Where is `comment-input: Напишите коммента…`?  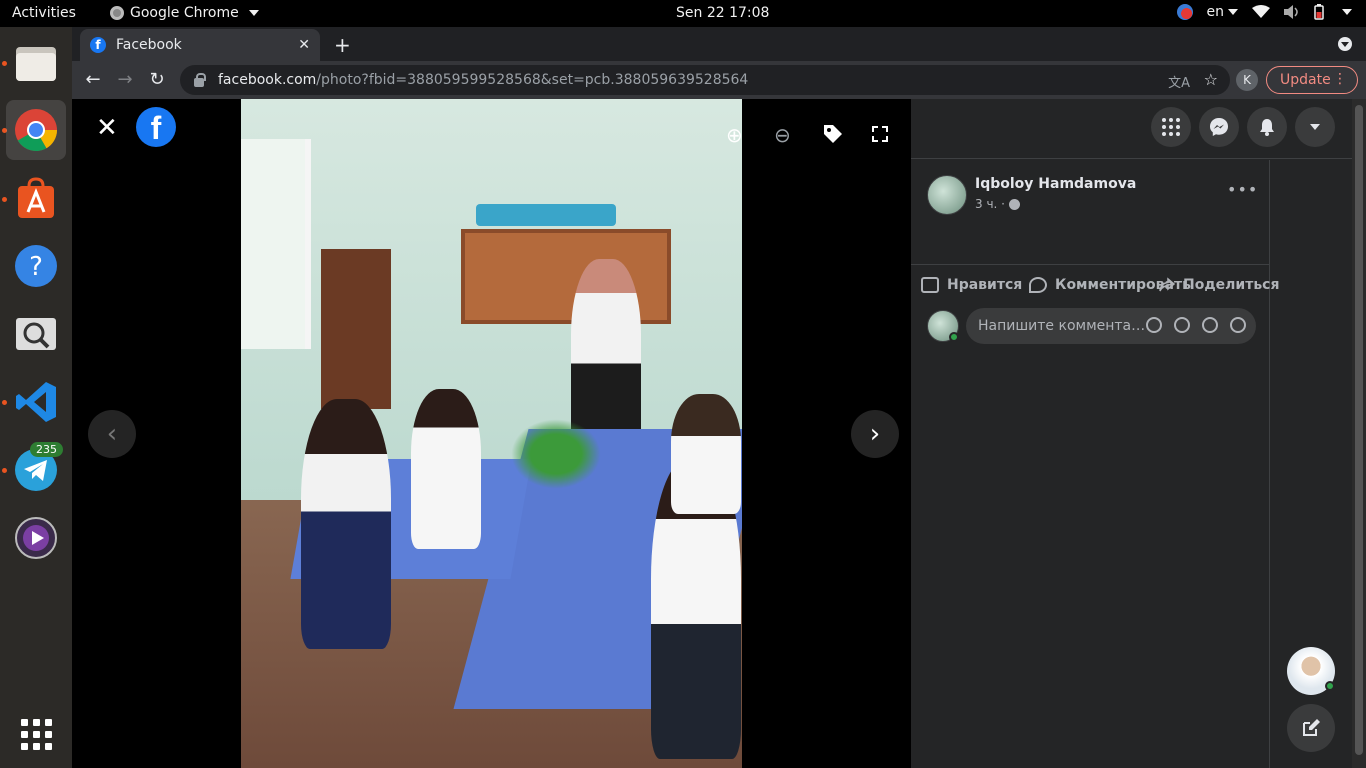
comment-input: Напишите коммента… is located at coordinates (1111, 326).